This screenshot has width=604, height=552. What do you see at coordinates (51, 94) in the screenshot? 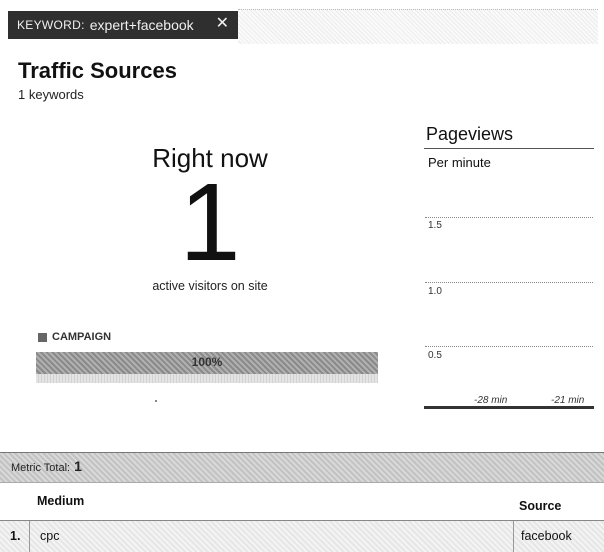
I see `page-subtitle: 1 keywords` at bounding box center [51, 94].